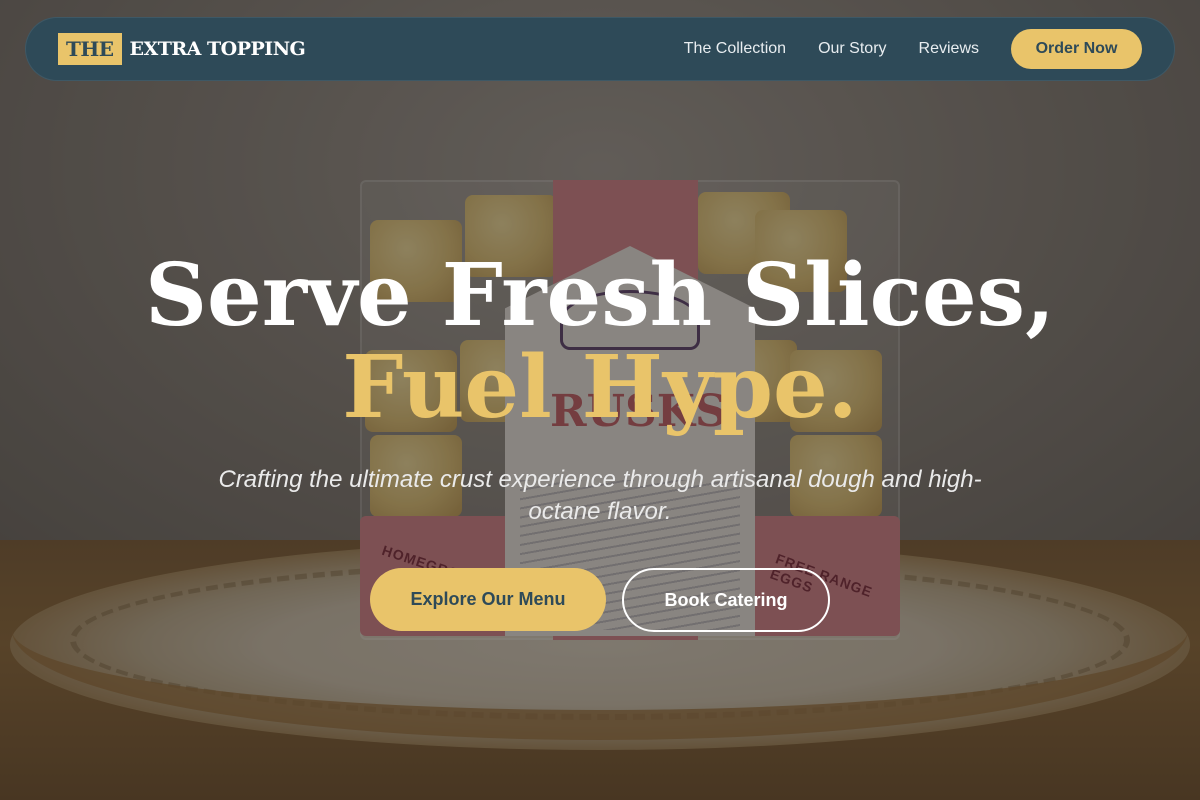 The image size is (1200, 800). I want to click on logo-box: THE, so click(90, 49).